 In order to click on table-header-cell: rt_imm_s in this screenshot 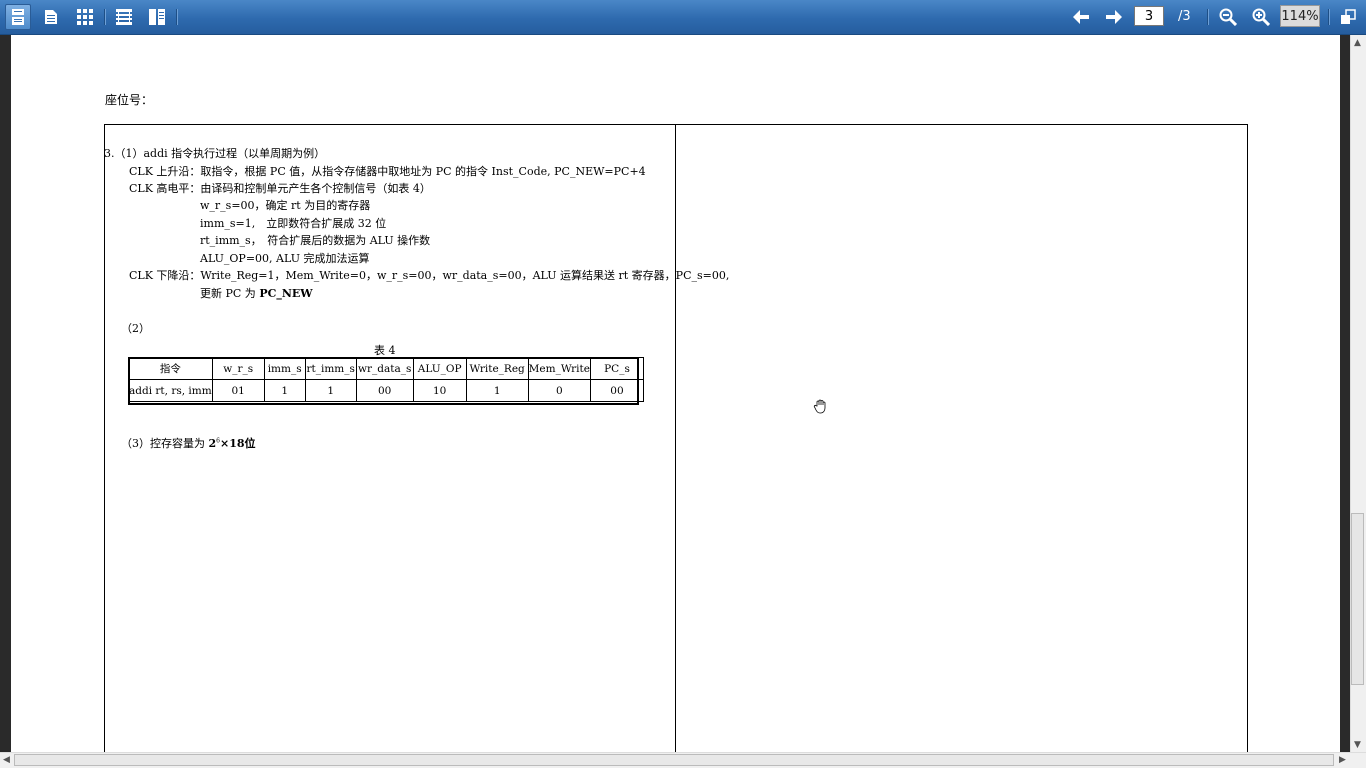, I will do `click(330, 368)`.